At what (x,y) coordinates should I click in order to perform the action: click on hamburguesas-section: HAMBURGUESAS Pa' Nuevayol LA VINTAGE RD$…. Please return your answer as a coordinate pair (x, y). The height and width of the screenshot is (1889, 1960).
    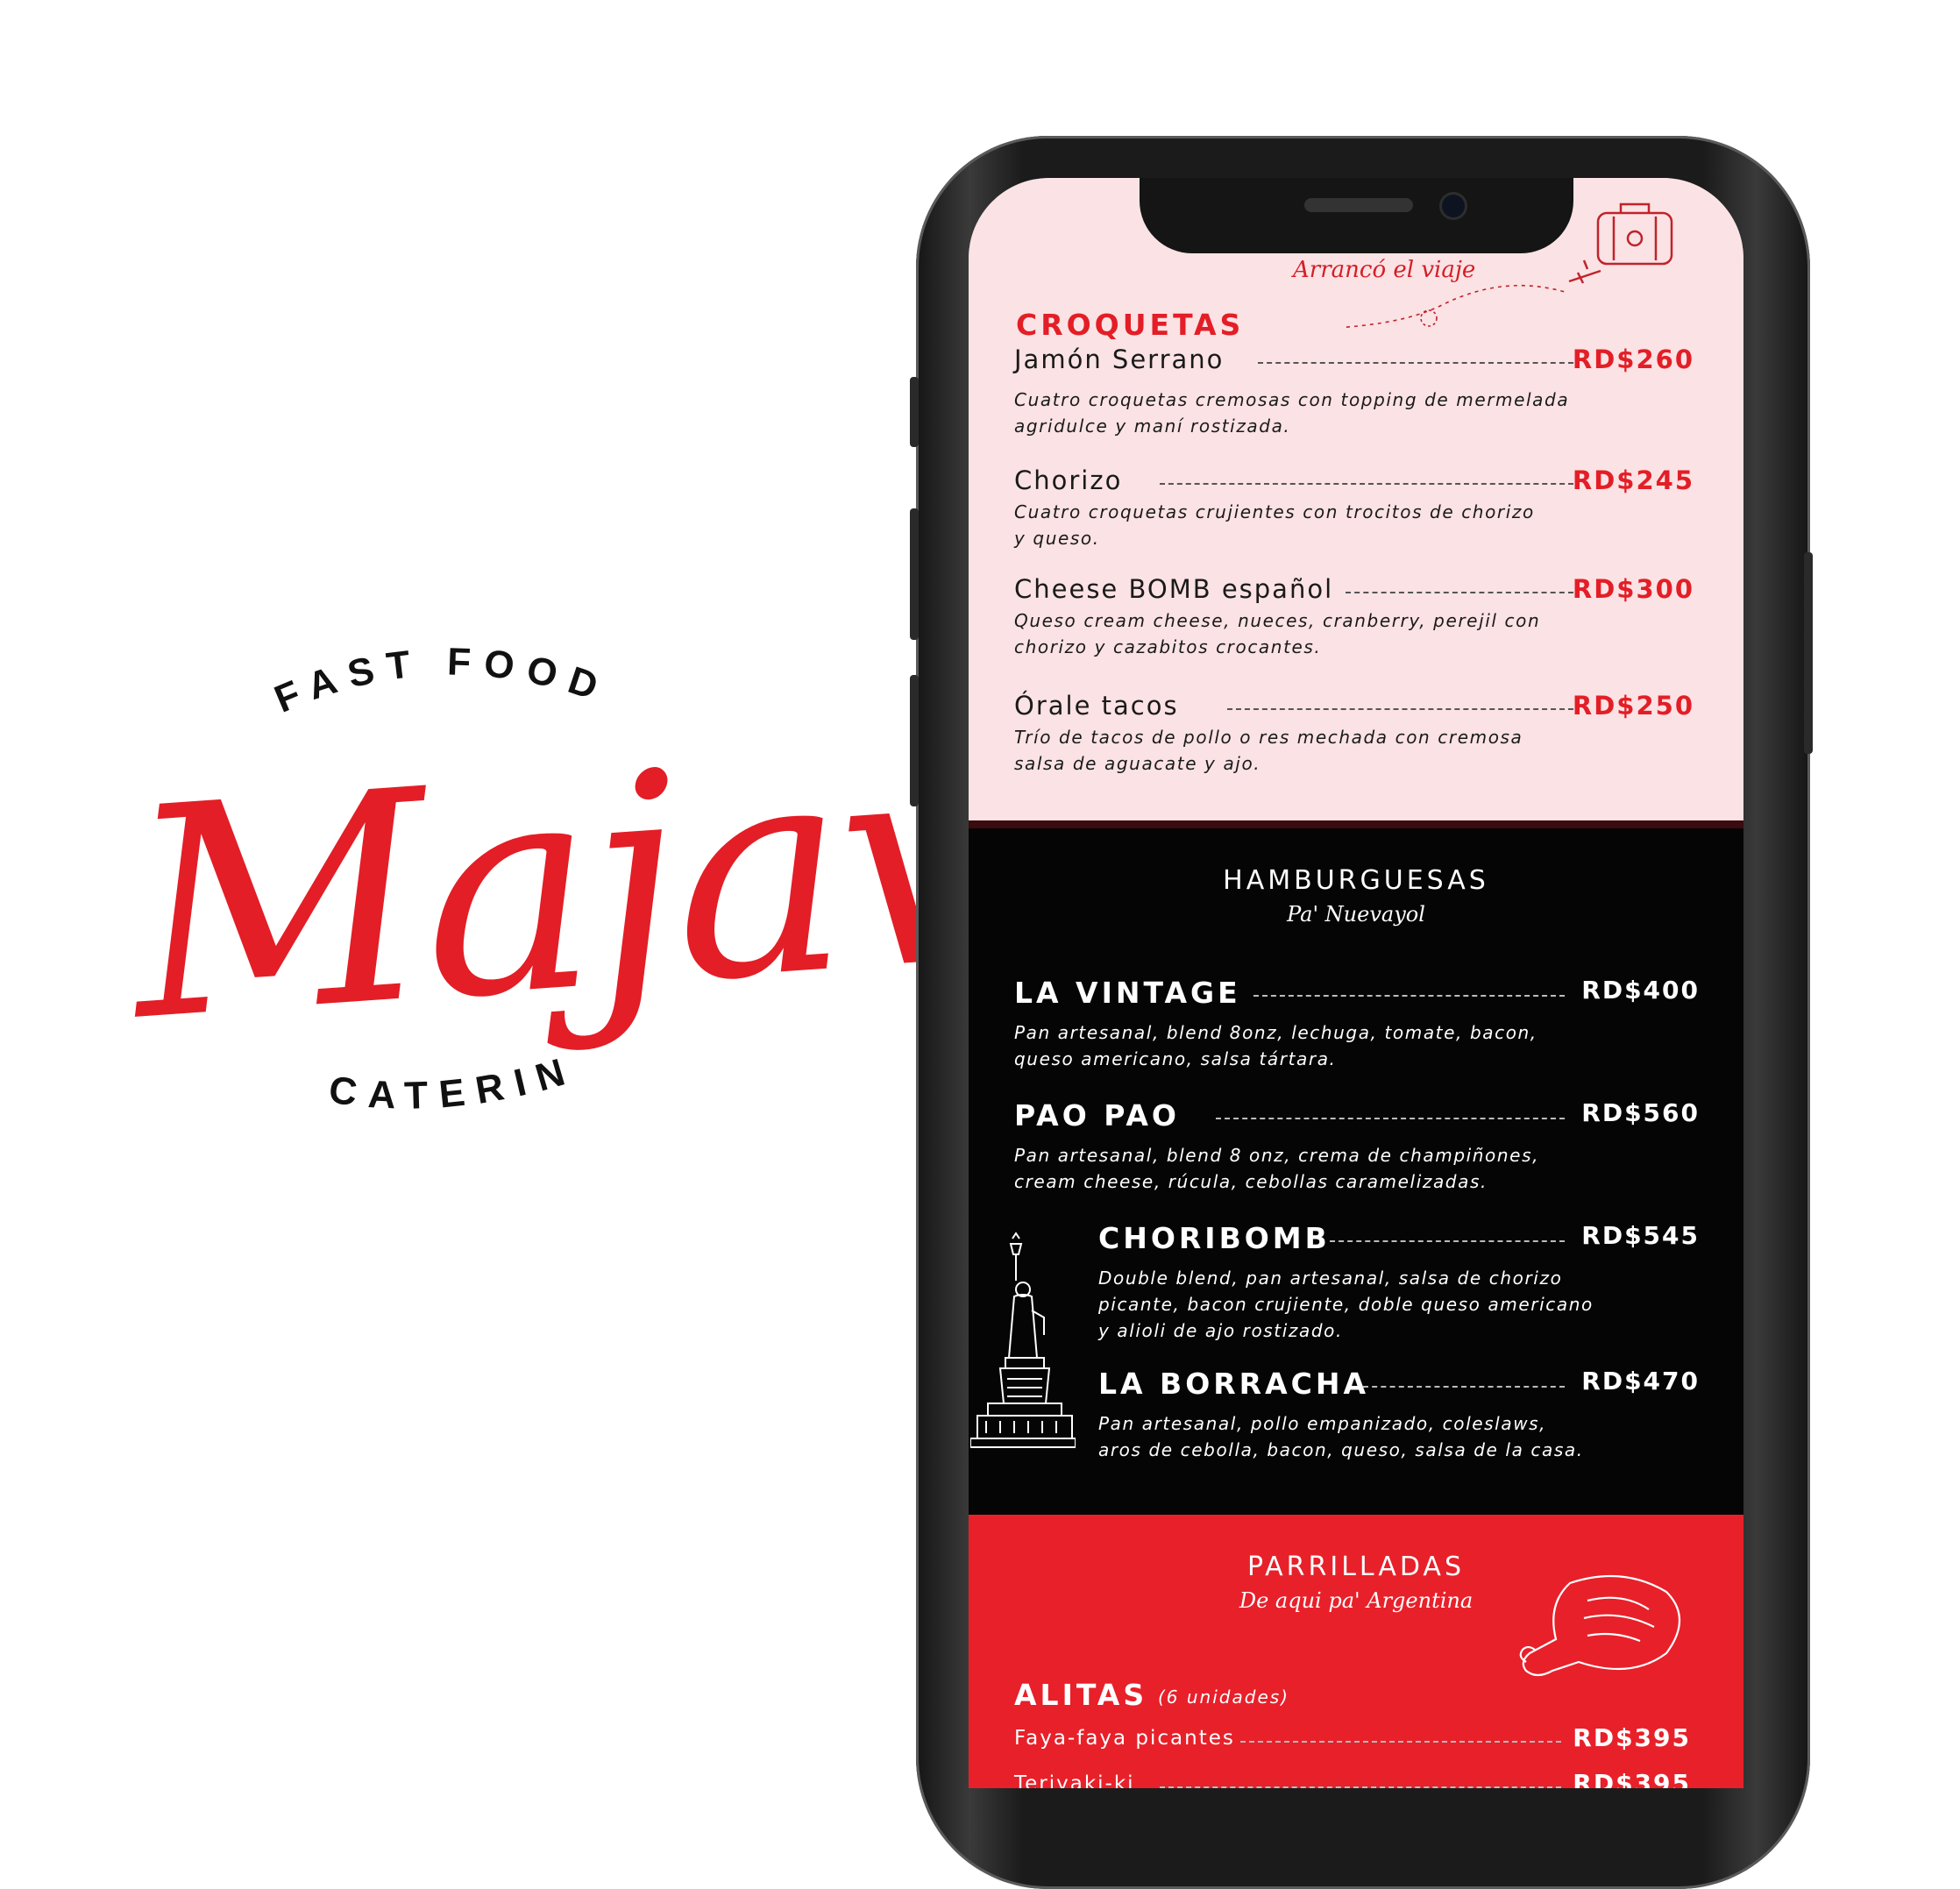
    Looking at the image, I should click on (1356, 1167).